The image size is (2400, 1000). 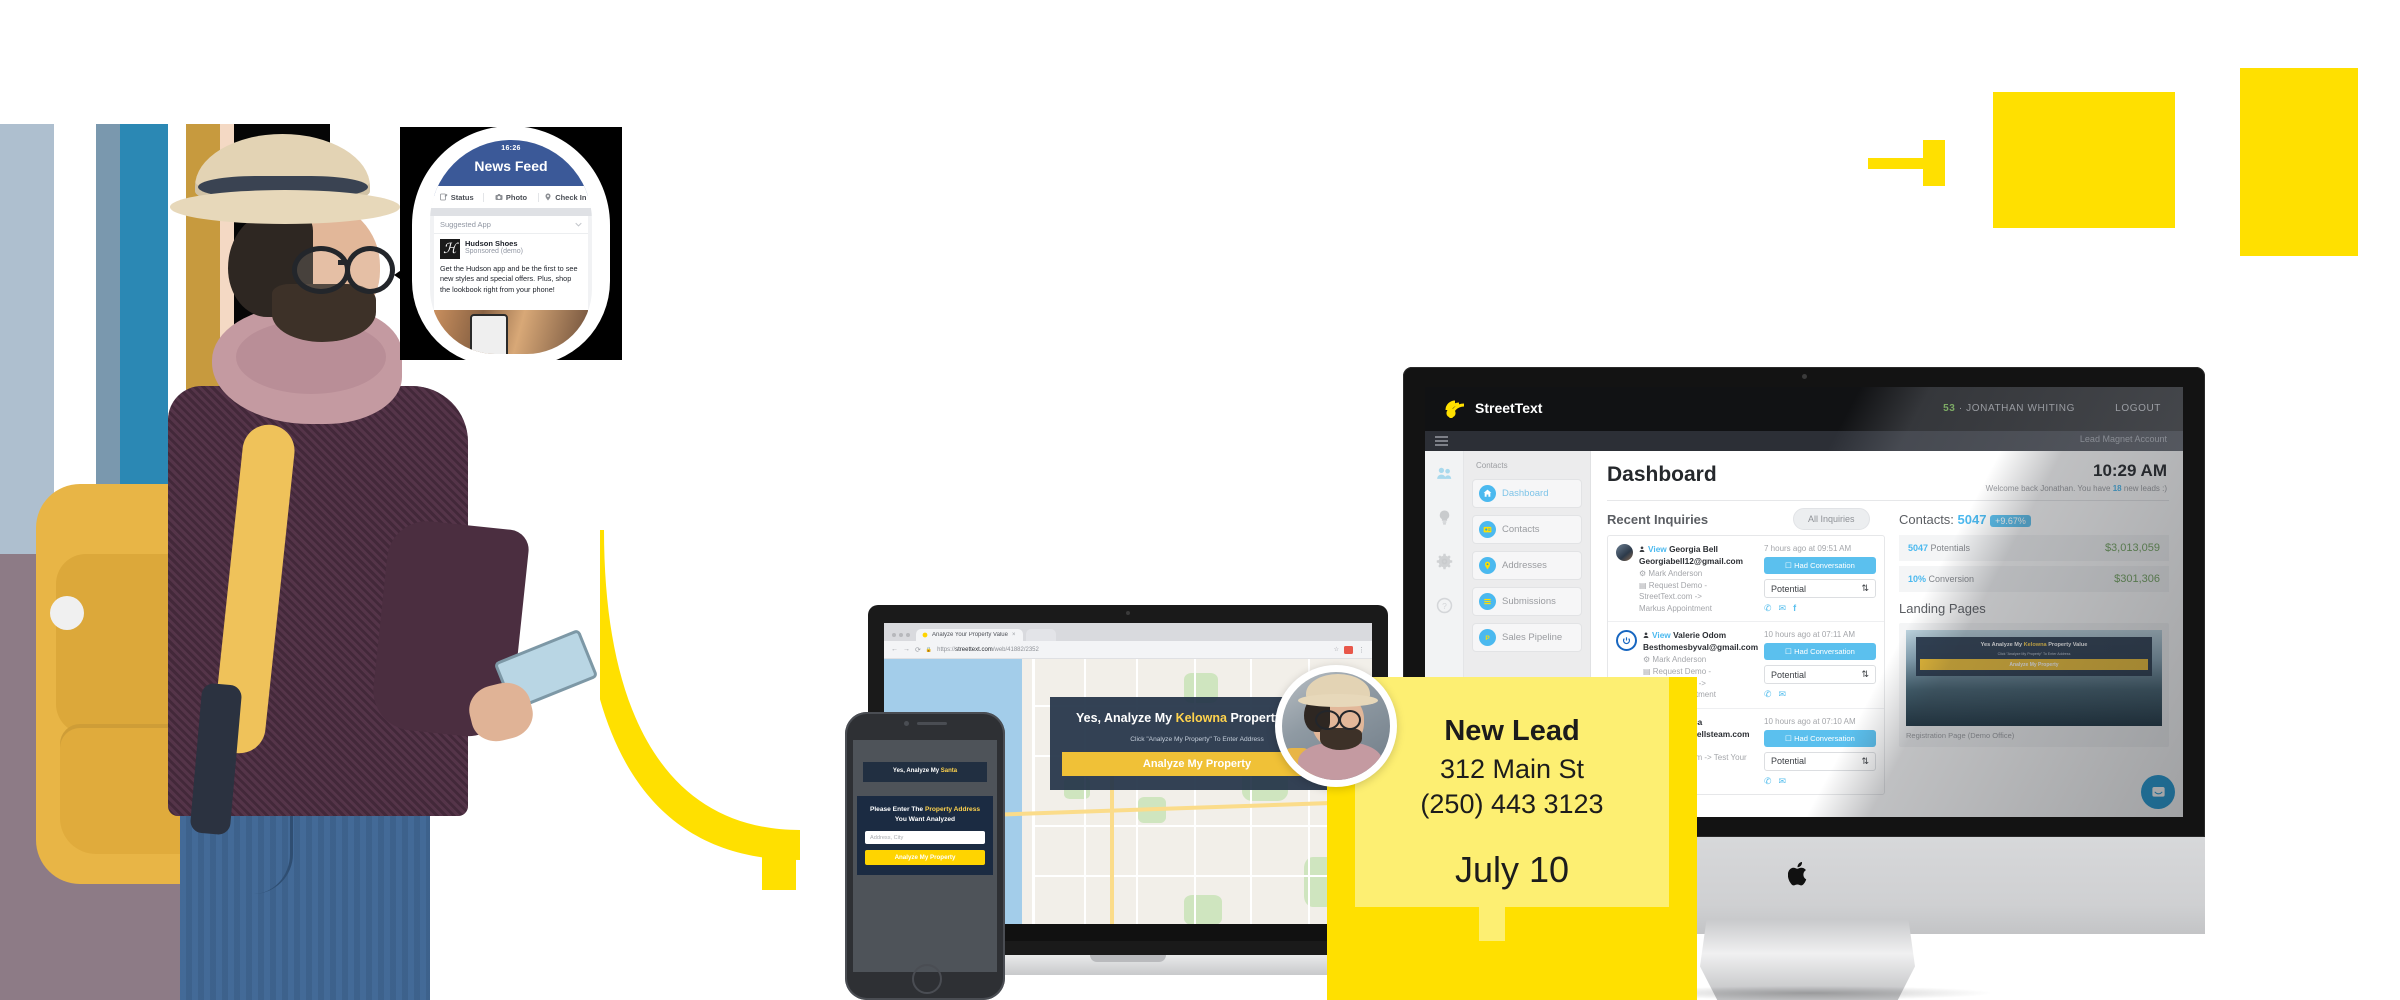 What do you see at coordinates (1444, 520) in the screenshot?
I see `lightbulb-icon` at bounding box center [1444, 520].